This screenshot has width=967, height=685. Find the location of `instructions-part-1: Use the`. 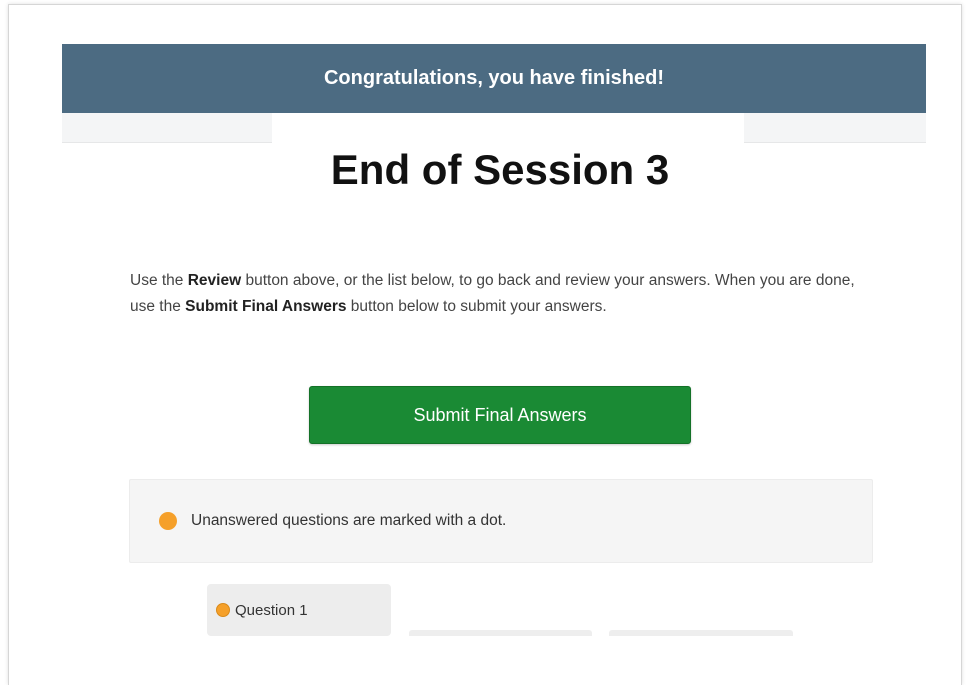

instructions-part-1: Use the is located at coordinates (159, 280).